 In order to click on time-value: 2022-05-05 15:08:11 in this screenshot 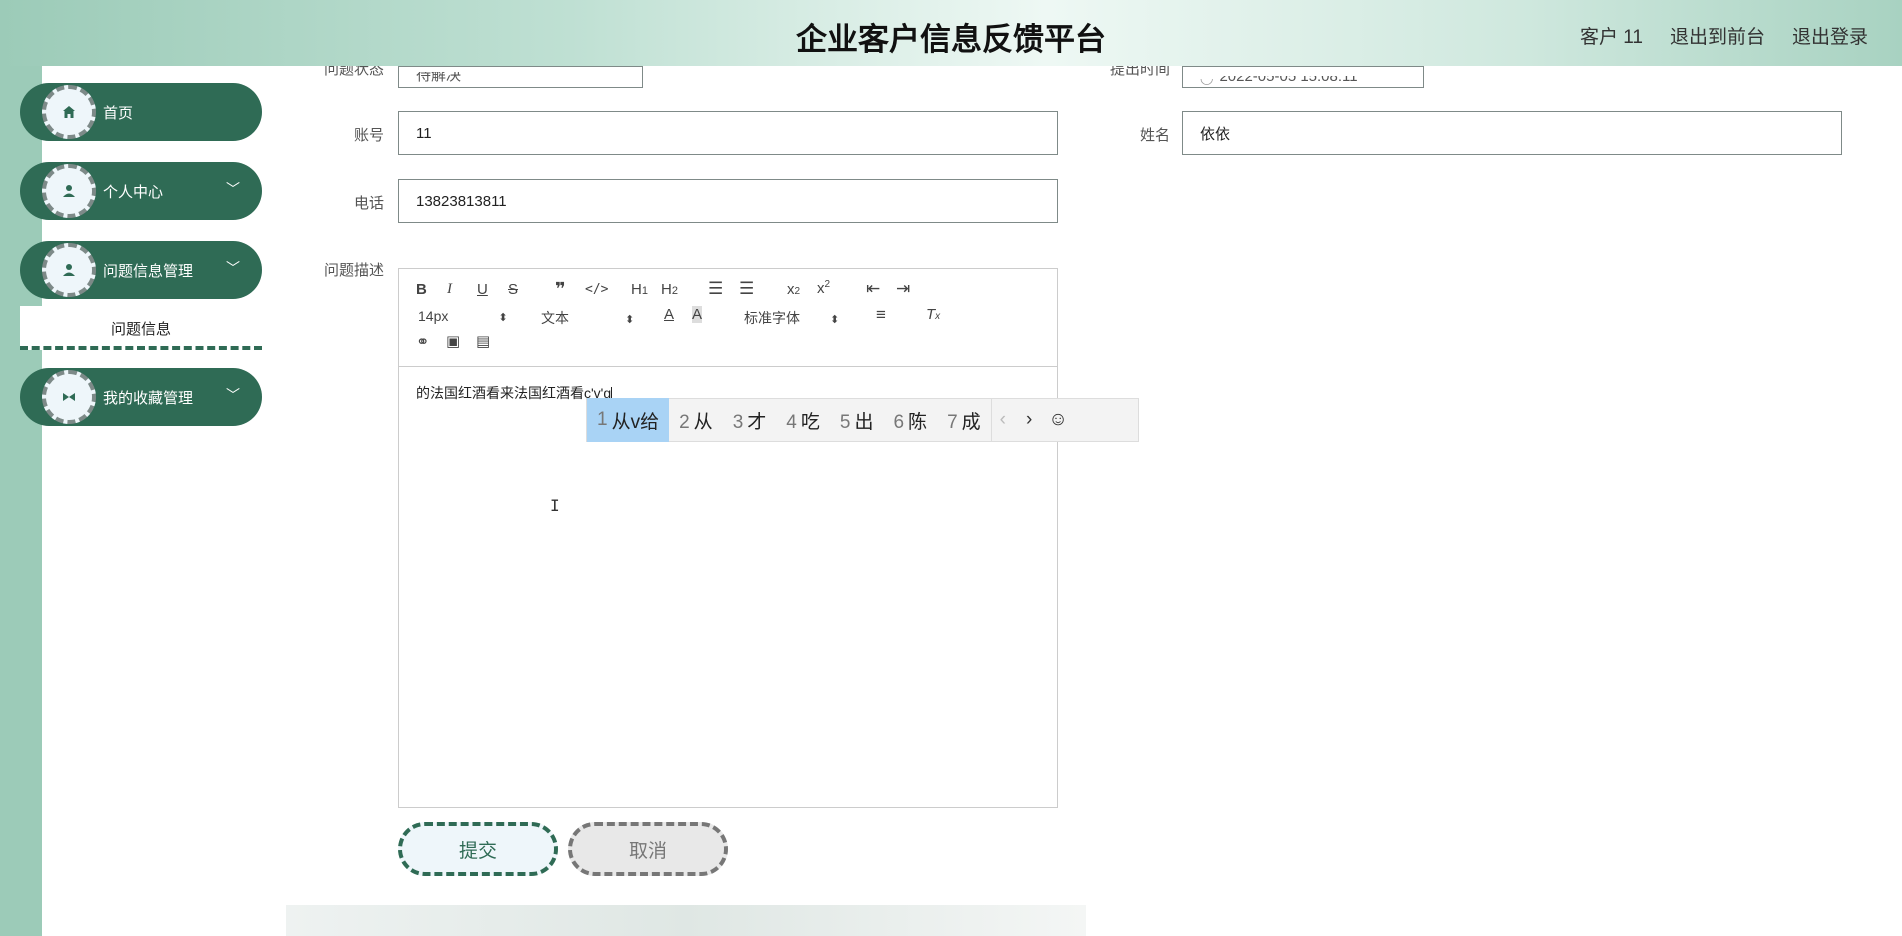, I will do `click(1288, 76)`.